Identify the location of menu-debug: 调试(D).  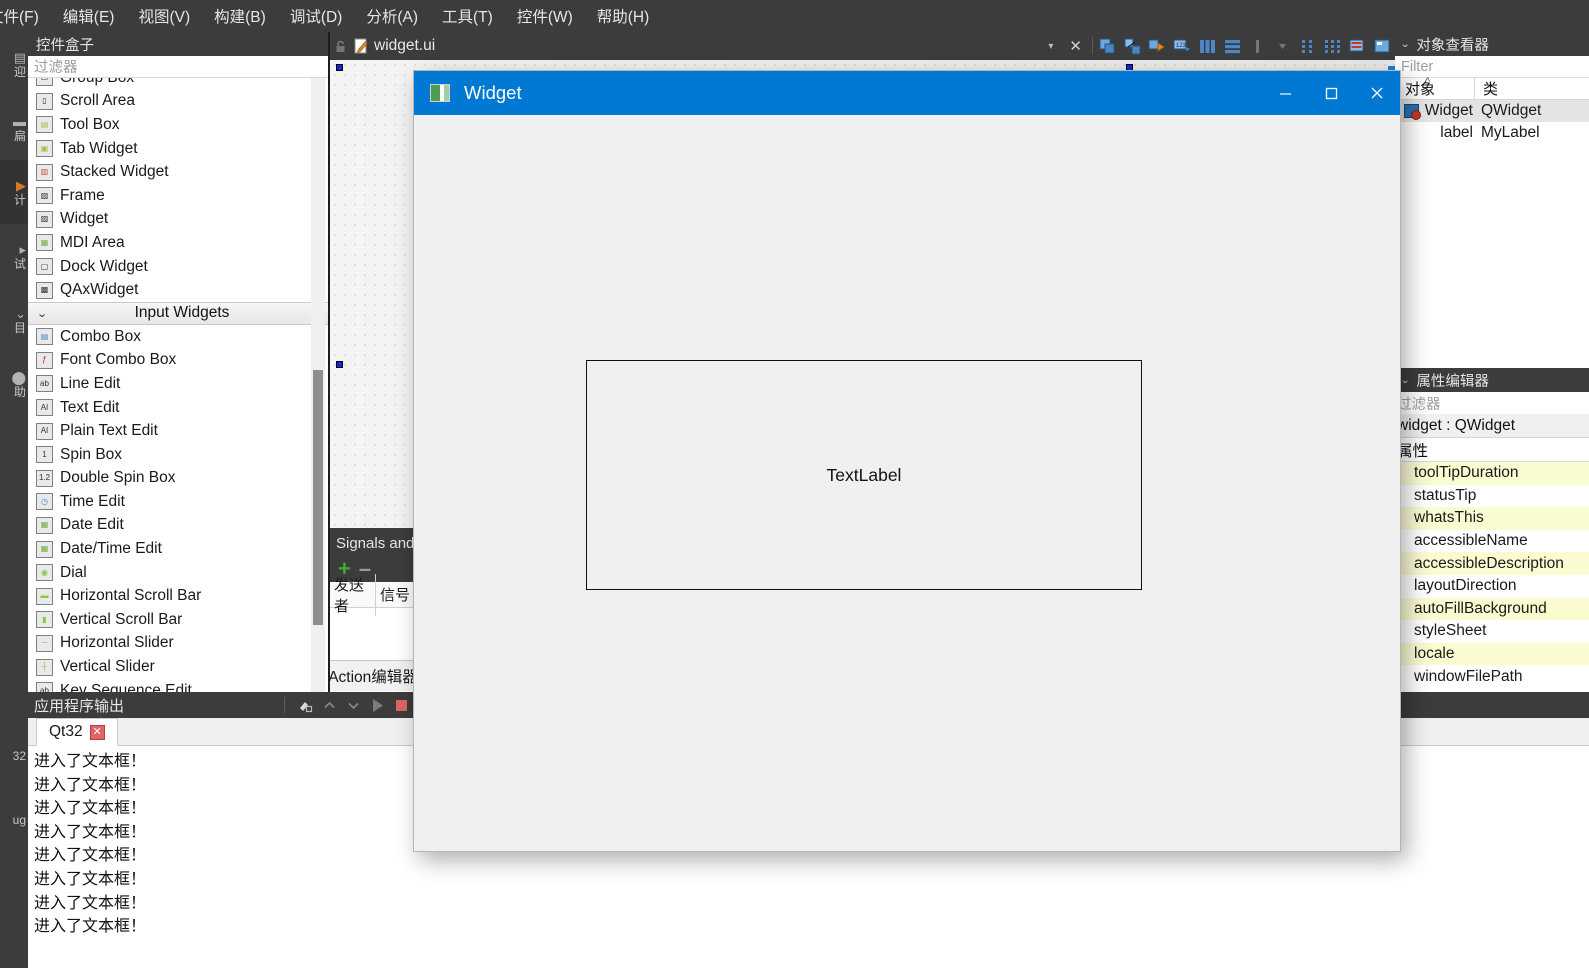
(316, 16).